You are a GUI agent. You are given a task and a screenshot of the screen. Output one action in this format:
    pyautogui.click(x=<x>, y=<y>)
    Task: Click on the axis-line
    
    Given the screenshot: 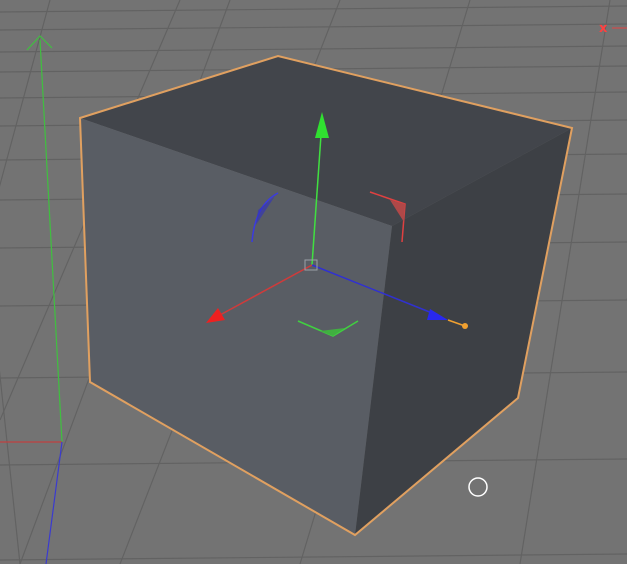 What is the action you would take?
    pyautogui.click(x=619, y=28)
    